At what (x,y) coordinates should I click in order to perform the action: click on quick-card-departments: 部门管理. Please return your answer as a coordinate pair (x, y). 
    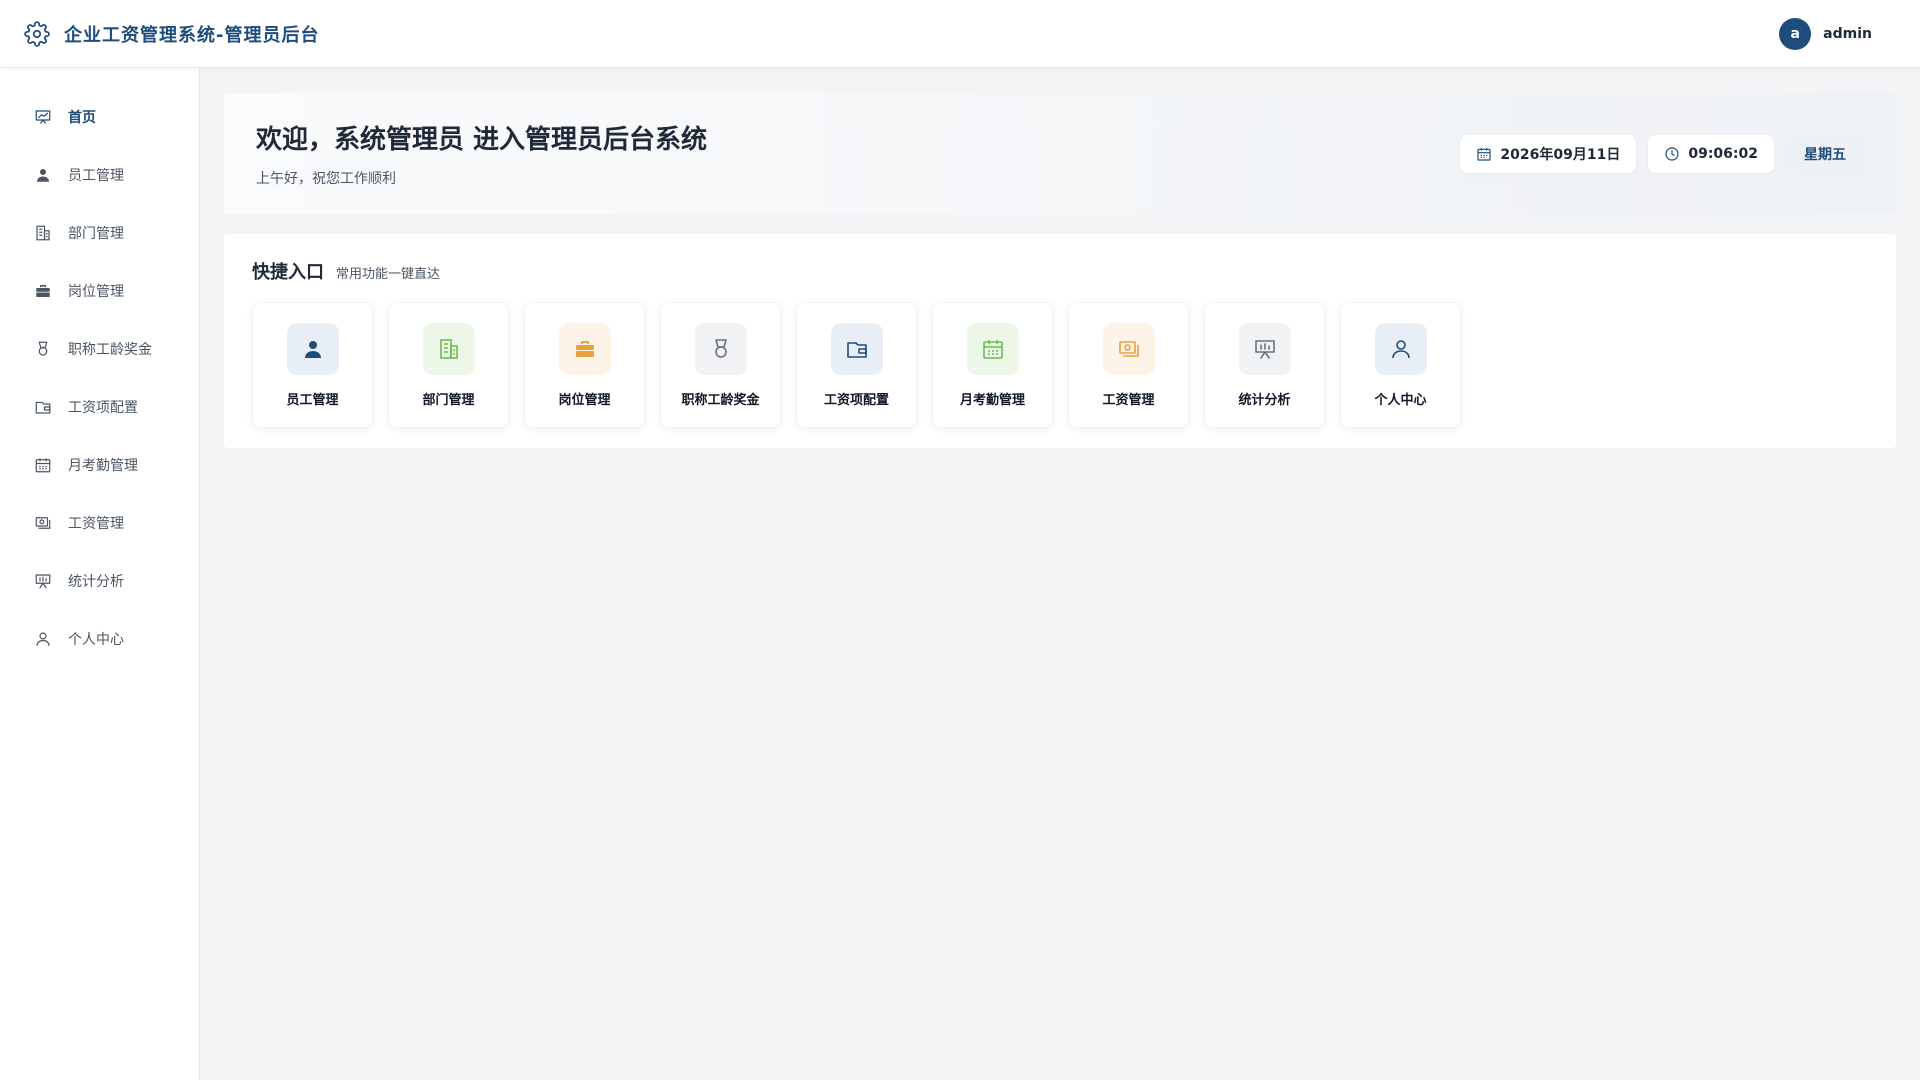
    Looking at the image, I should click on (448, 365).